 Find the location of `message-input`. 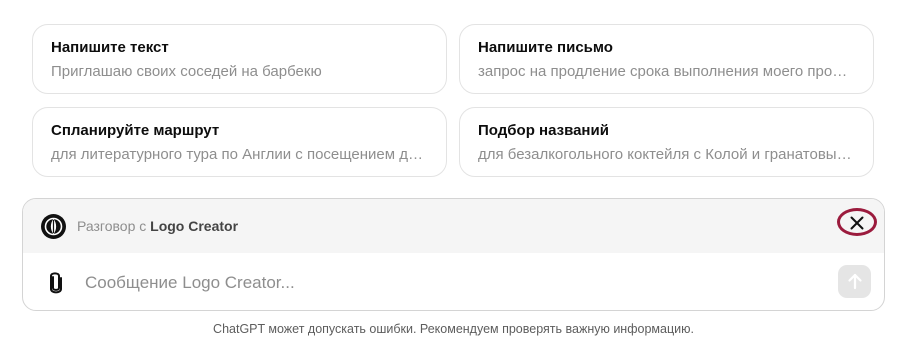

message-input is located at coordinates (435, 283).